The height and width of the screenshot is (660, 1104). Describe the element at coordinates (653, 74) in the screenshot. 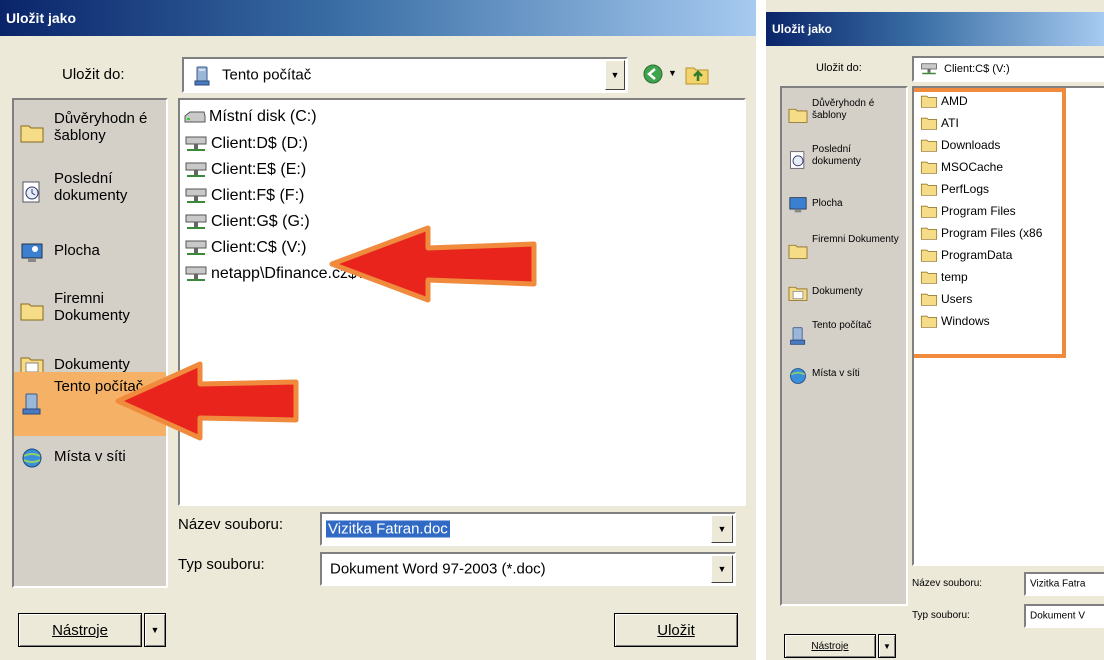

I see `back-icon` at that location.